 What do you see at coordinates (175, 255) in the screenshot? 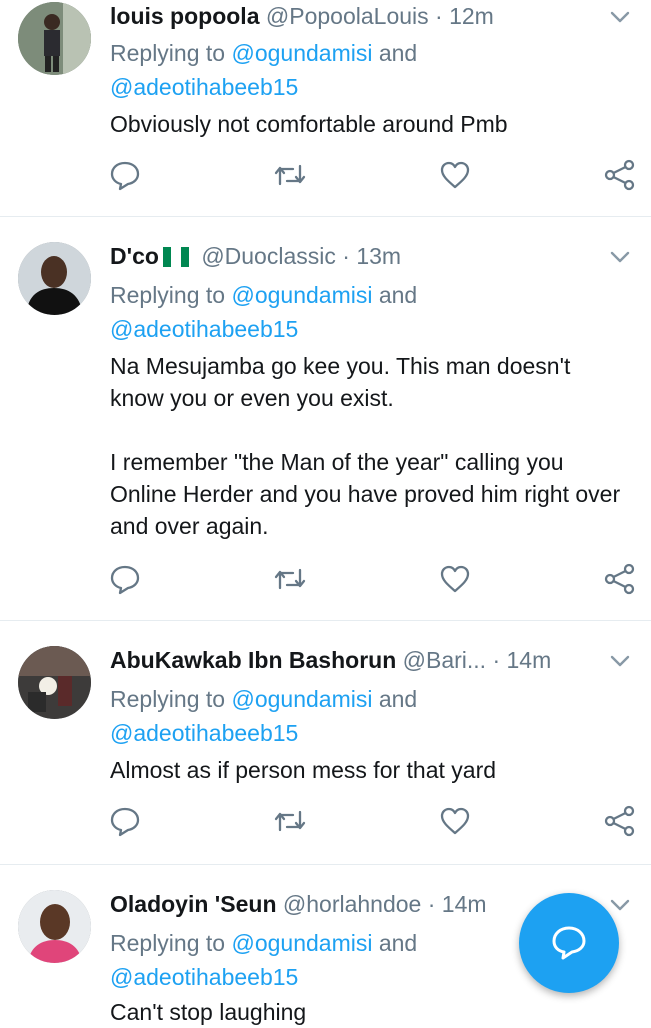
I see `nigeria-flag-icon` at bounding box center [175, 255].